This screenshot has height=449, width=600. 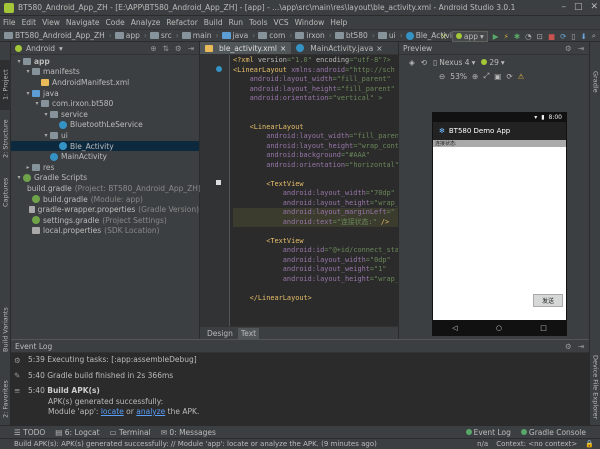 I want to click on tree-item: Ble_Activity, so click(x=105, y=146).